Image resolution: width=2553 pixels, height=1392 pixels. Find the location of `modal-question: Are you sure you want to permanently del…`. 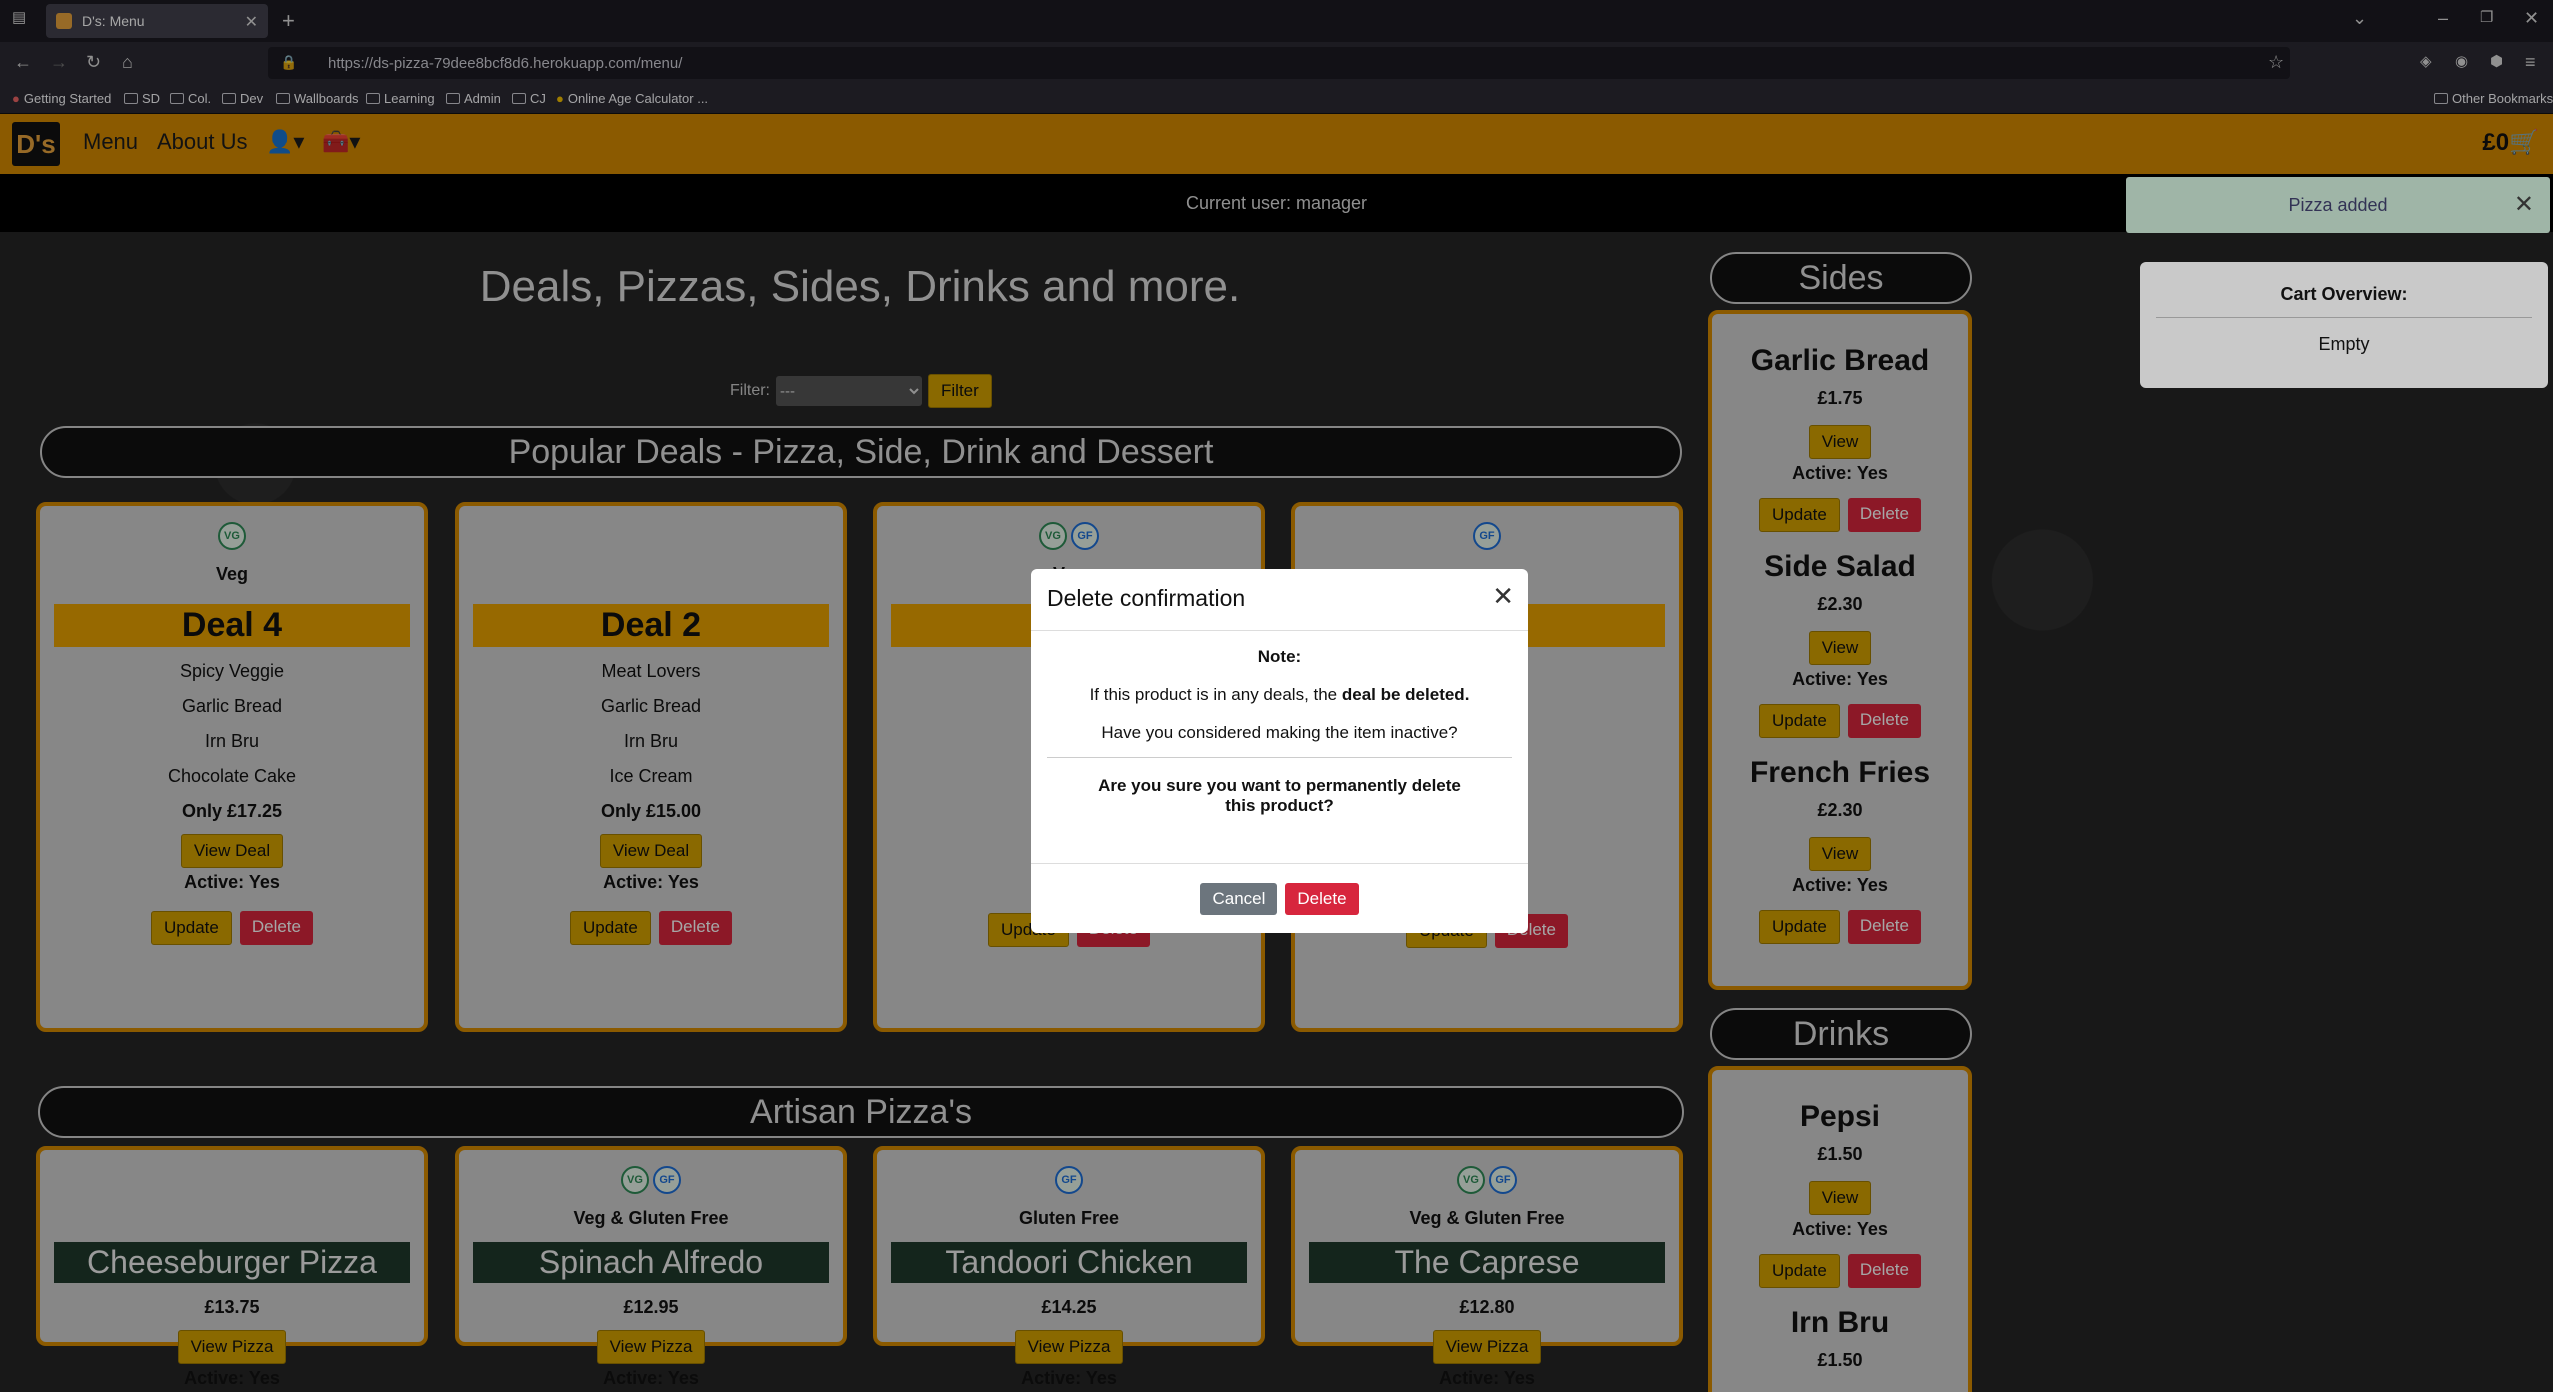

modal-question: Are you sure you want to permanently del… is located at coordinates (1279, 795).